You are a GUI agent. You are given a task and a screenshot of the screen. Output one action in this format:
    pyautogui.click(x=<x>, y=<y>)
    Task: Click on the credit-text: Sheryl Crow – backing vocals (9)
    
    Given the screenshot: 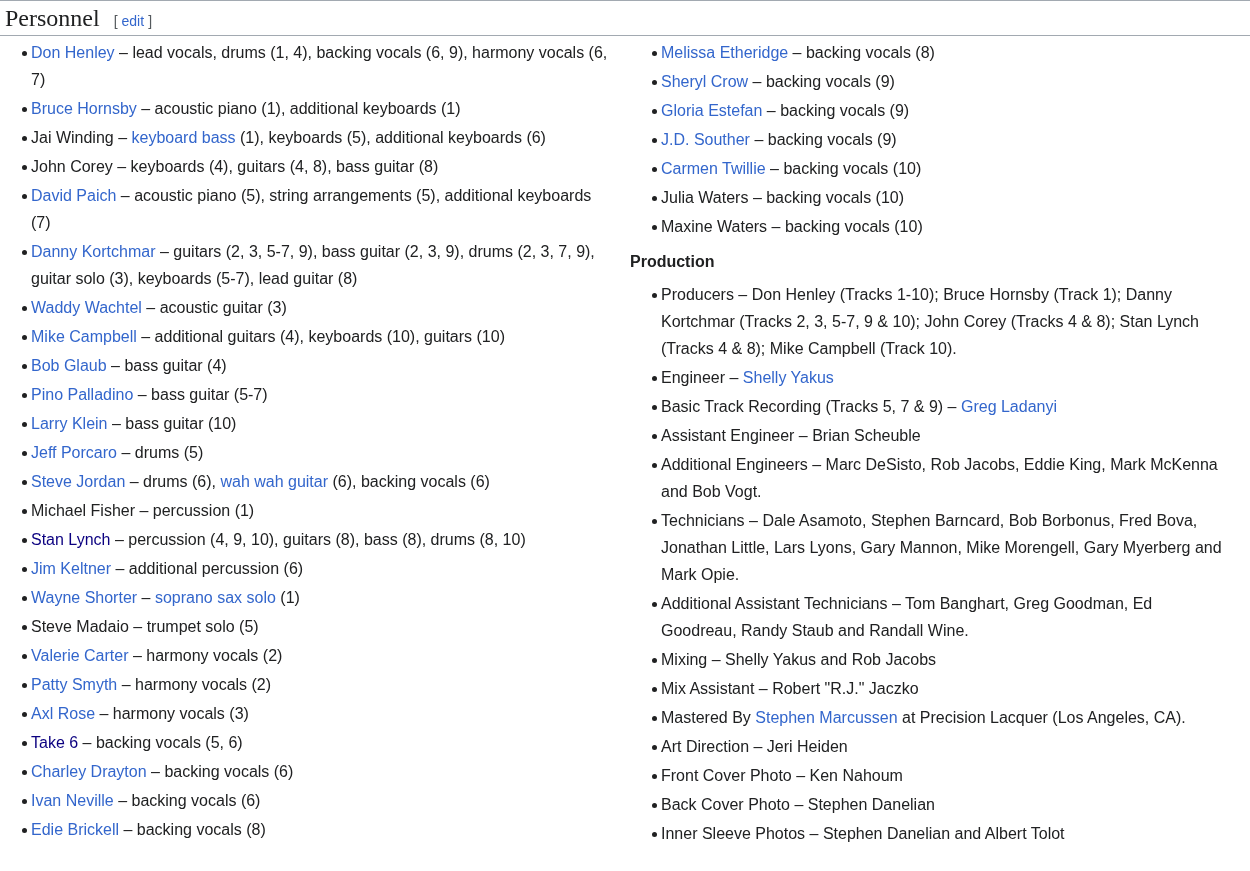 What is the action you would take?
    pyautogui.click(x=778, y=82)
    